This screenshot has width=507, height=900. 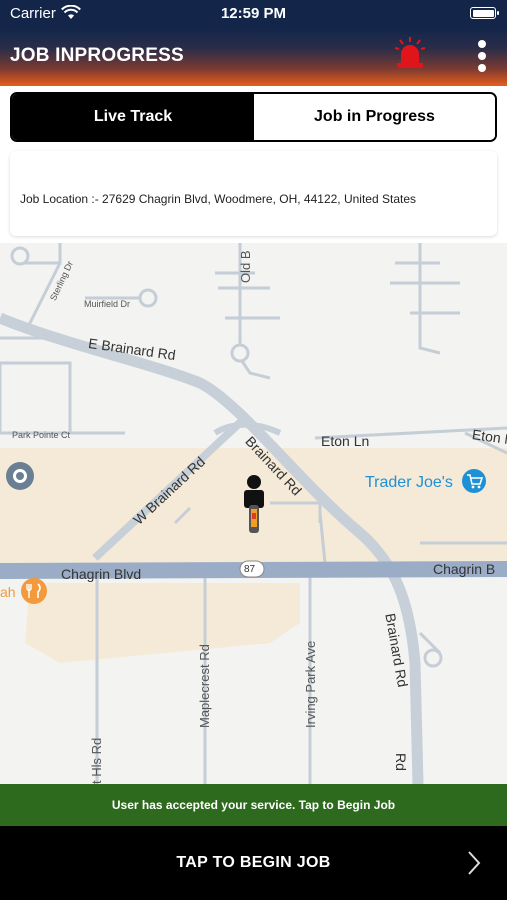 What do you see at coordinates (374, 117) in the screenshot?
I see `tab-job-in-progress: Job in Progress` at bounding box center [374, 117].